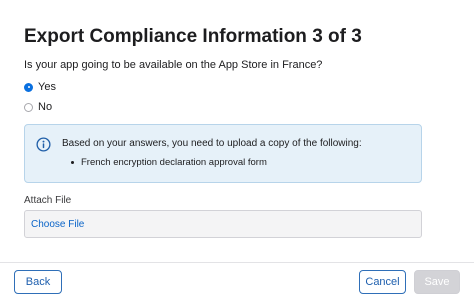  Describe the element at coordinates (223, 224) in the screenshot. I see `file-upload-field: Choose File` at that location.